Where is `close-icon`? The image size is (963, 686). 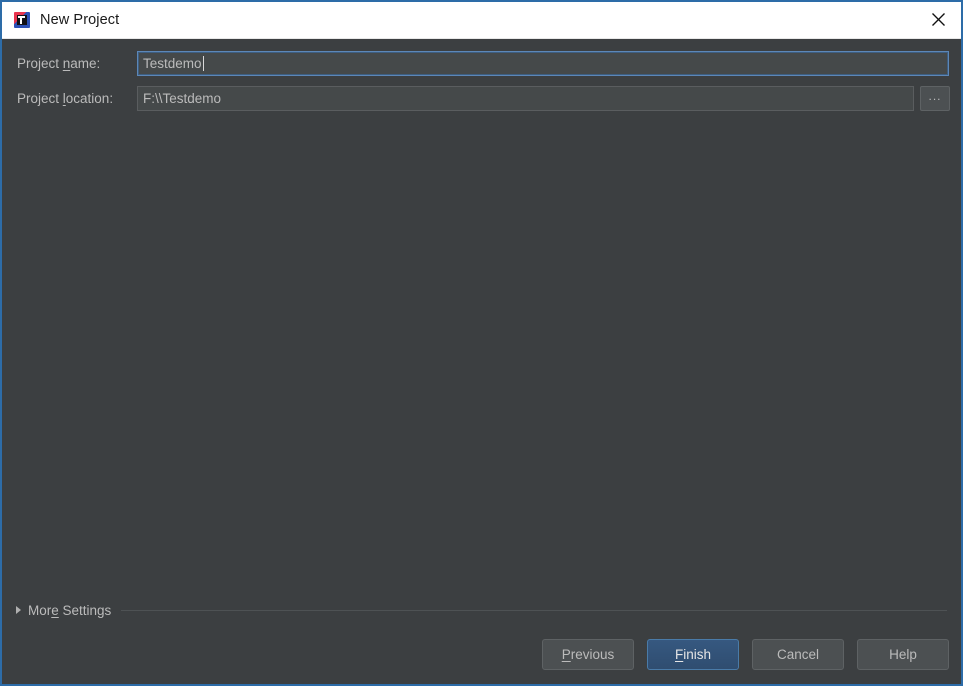 close-icon is located at coordinates (938, 19).